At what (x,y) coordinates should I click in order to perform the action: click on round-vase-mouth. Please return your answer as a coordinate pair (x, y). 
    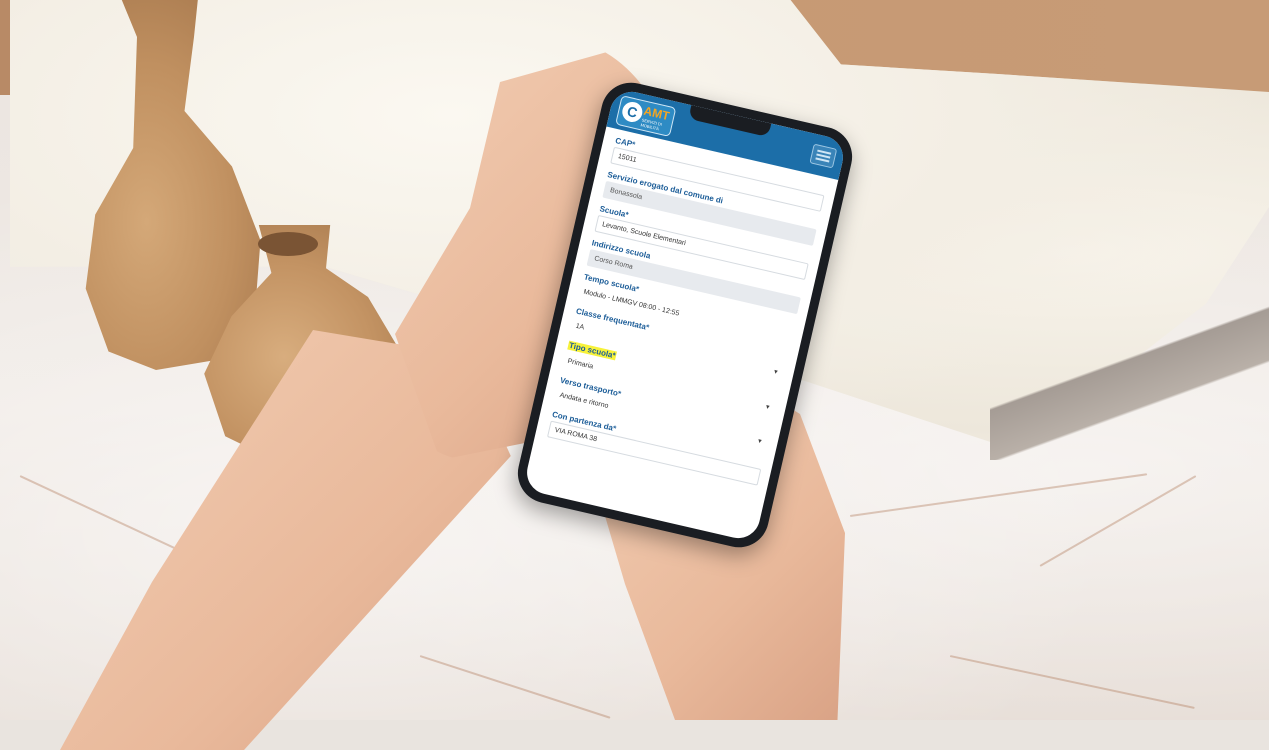
    Looking at the image, I should click on (288, 244).